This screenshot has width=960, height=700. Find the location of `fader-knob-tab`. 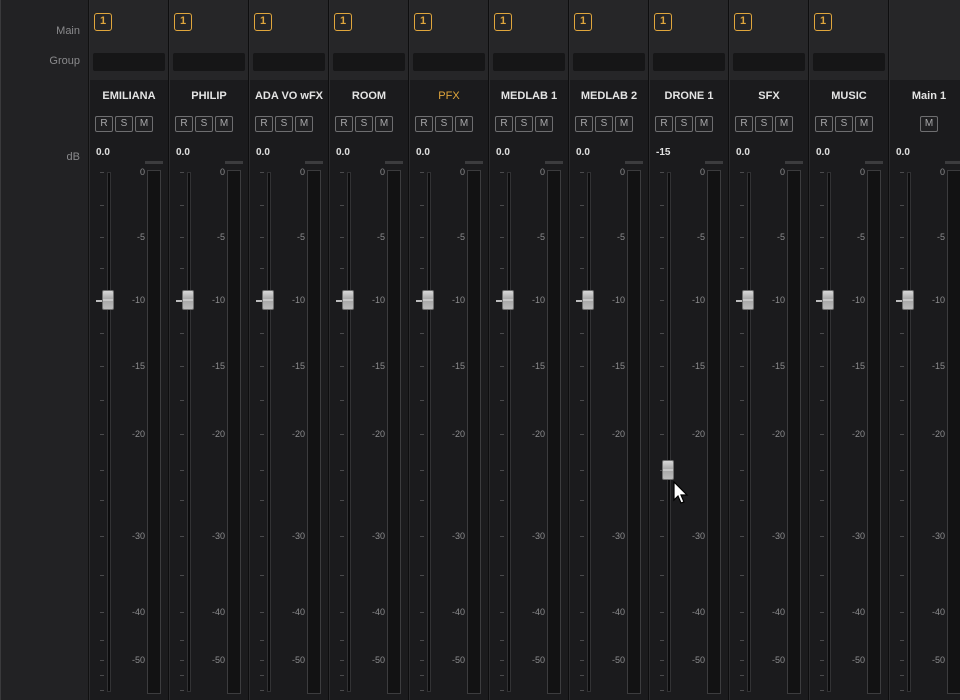

fader-knob-tab is located at coordinates (99, 301).